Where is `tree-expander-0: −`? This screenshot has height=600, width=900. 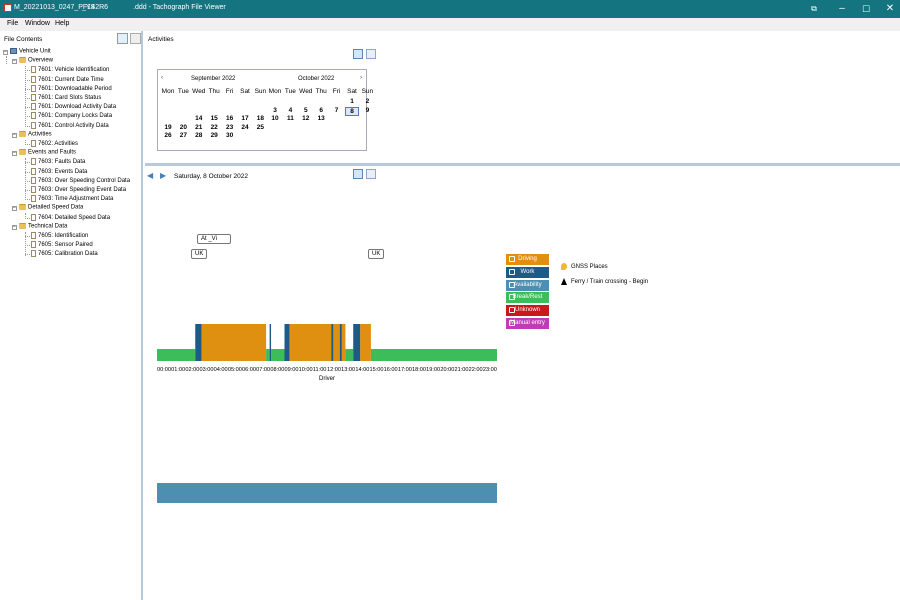 tree-expander-0: − is located at coordinates (14, 62).